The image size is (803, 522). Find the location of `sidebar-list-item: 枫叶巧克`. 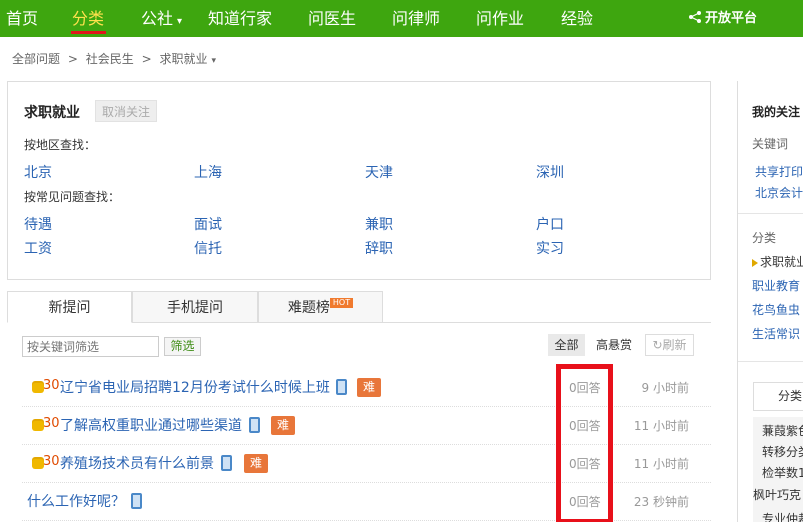

sidebar-list-item: 枫叶巧克 is located at coordinates (777, 494).